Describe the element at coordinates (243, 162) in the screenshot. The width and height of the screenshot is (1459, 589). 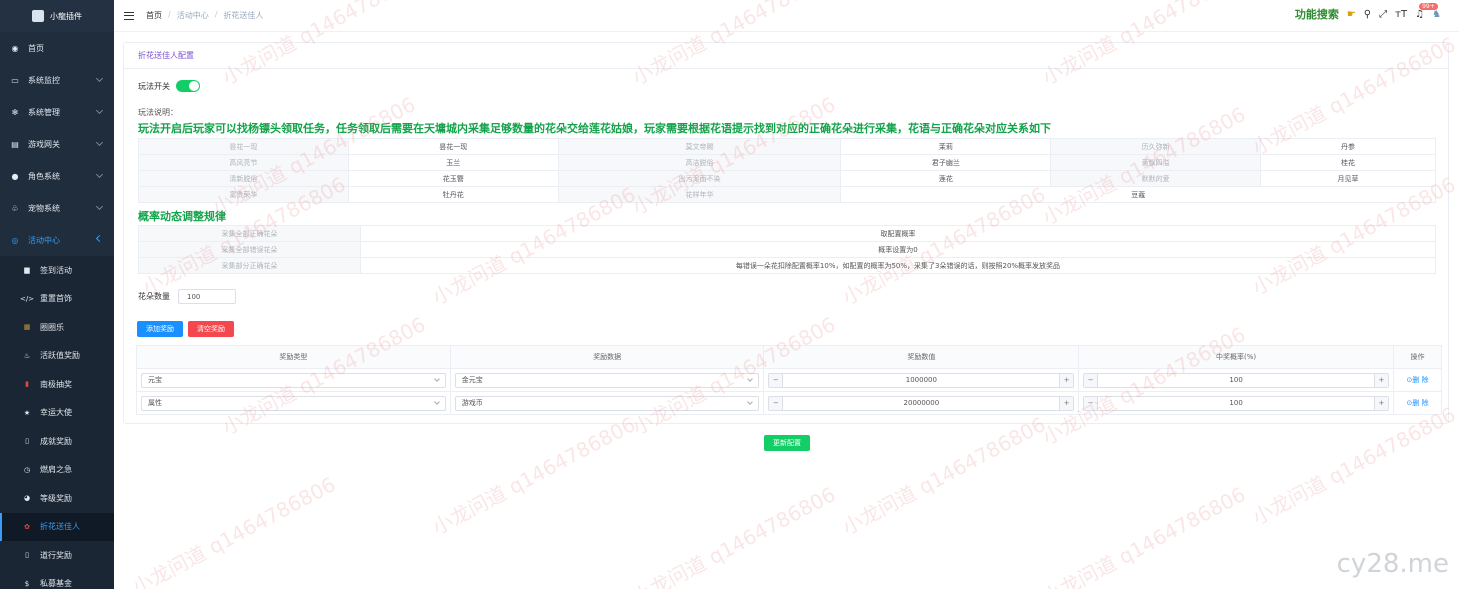
I see `flower-key: 高风亮节` at that location.